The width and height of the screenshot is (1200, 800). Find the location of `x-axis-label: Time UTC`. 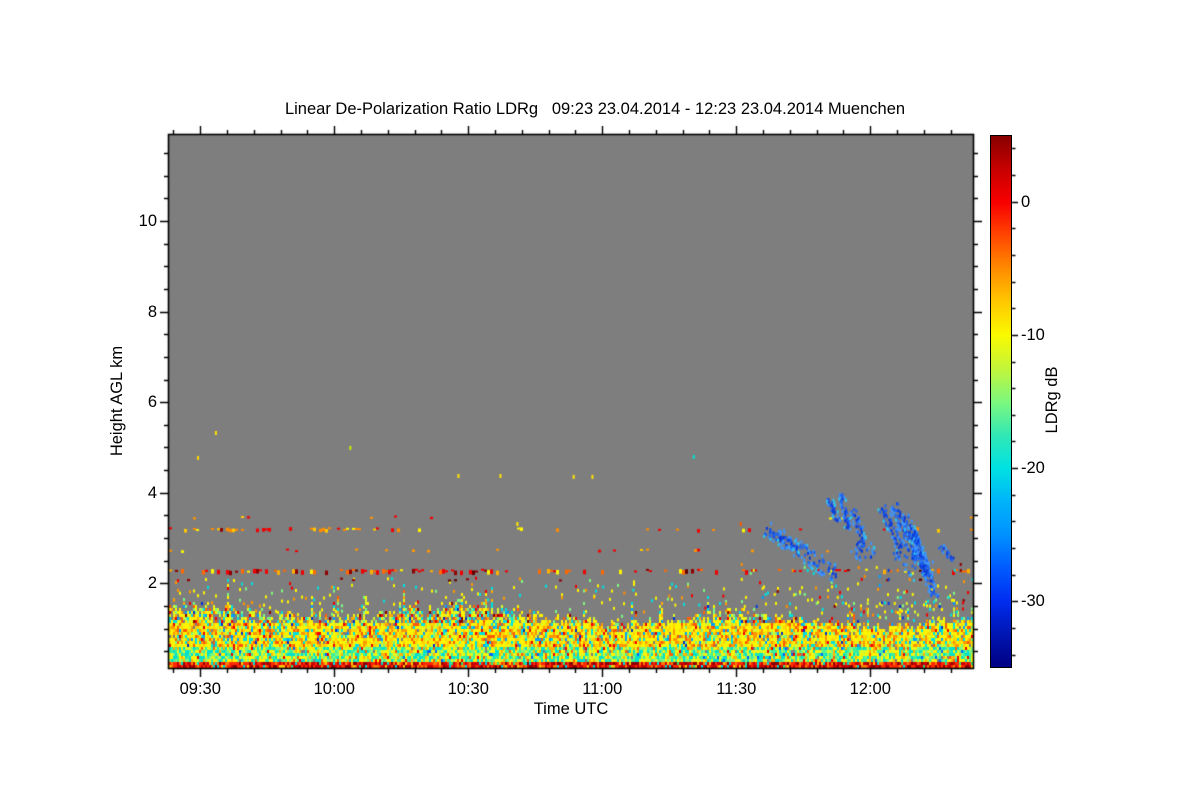

x-axis-label: Time UTC is located at coordinates (571, 708).